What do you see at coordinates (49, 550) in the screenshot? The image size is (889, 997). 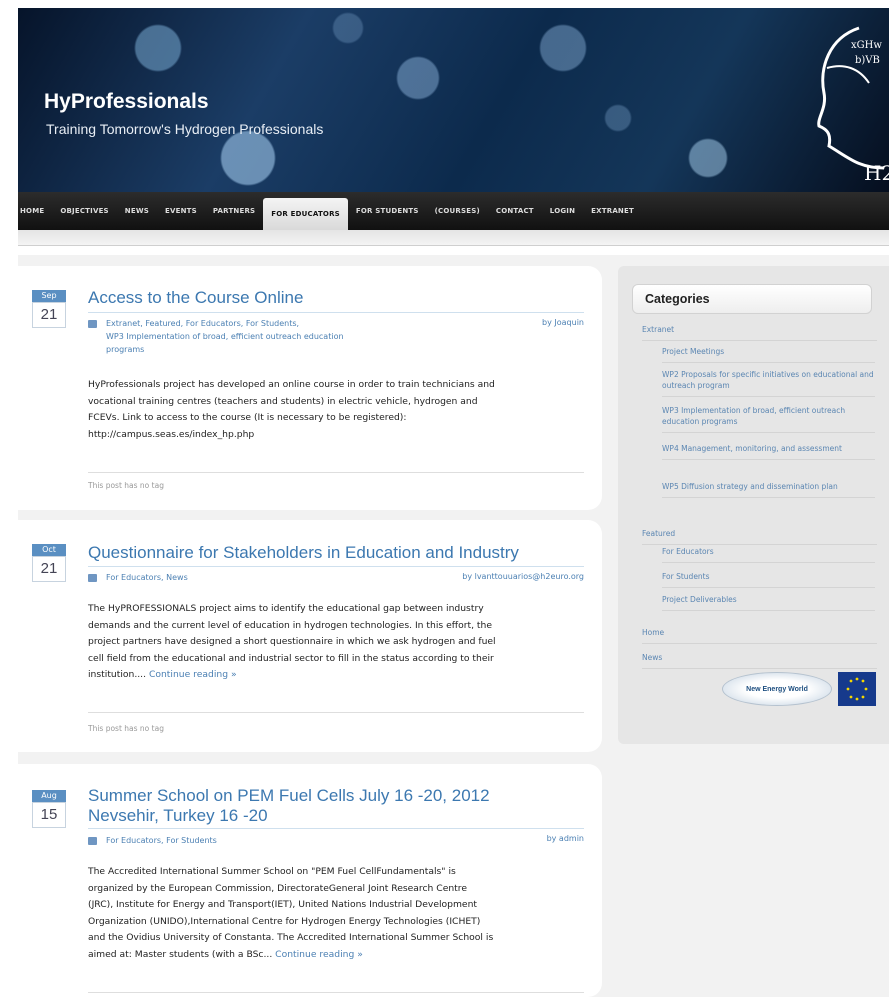 I see `date-month: Oct` at bounding box center [49, 550].